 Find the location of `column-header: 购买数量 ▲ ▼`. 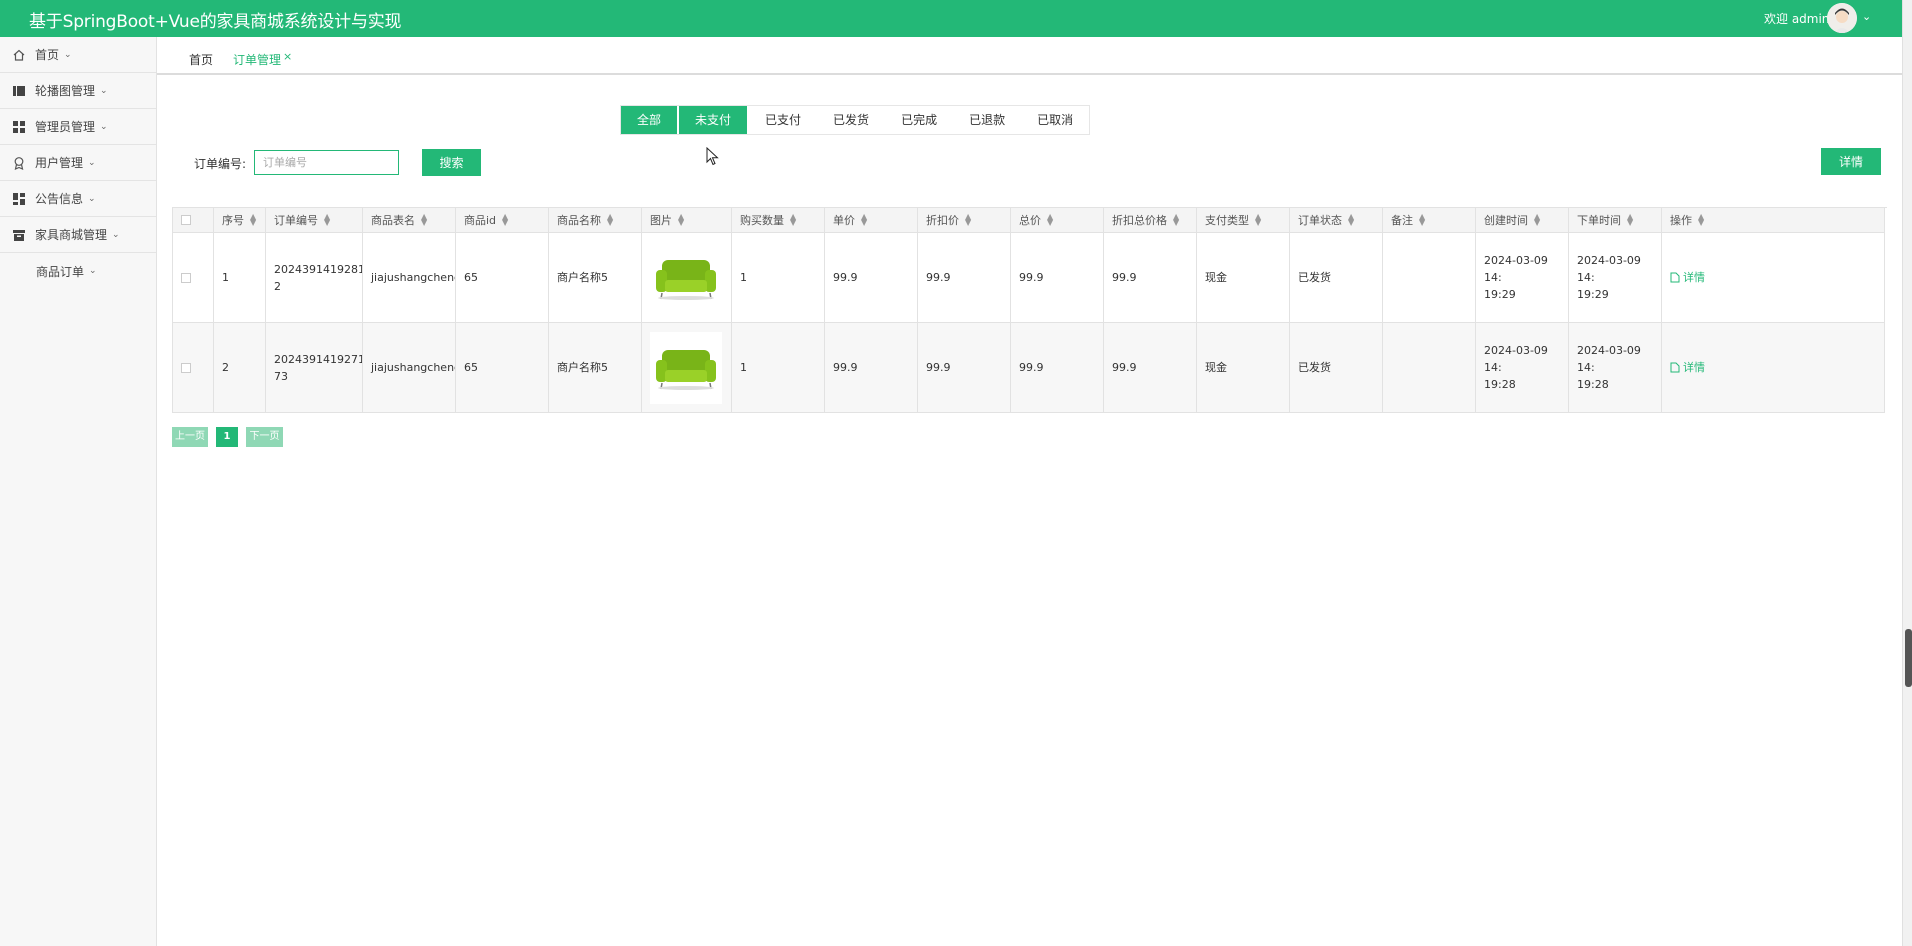

column-header: 购买数量 ▲ ▼ is located at coordinates (778, 220).